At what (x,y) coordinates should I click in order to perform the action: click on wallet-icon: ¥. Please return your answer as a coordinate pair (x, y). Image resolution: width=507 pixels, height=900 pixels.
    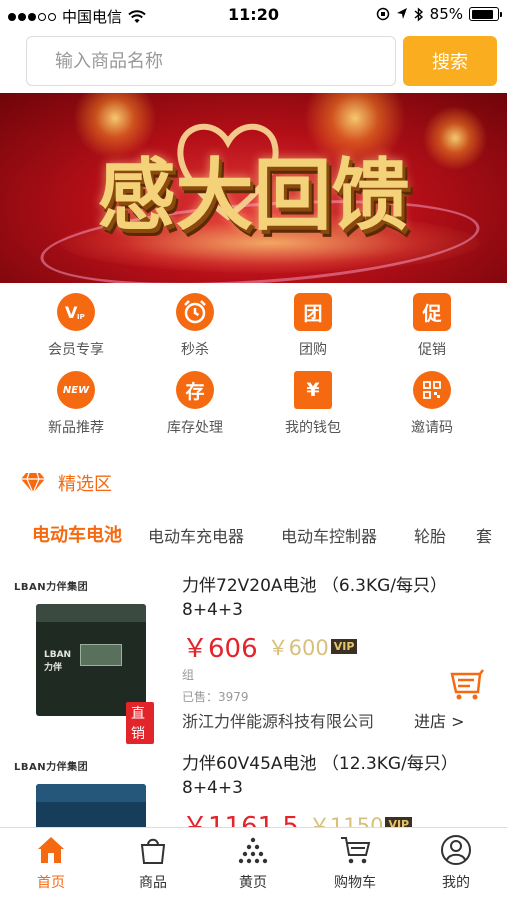
    Looking at the image, I should click on (313, 390).